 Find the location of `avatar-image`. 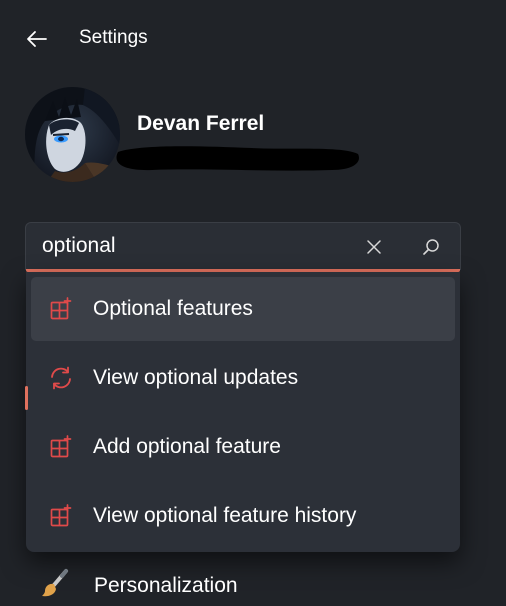

avatar-image is located at coordinates (72, 134).